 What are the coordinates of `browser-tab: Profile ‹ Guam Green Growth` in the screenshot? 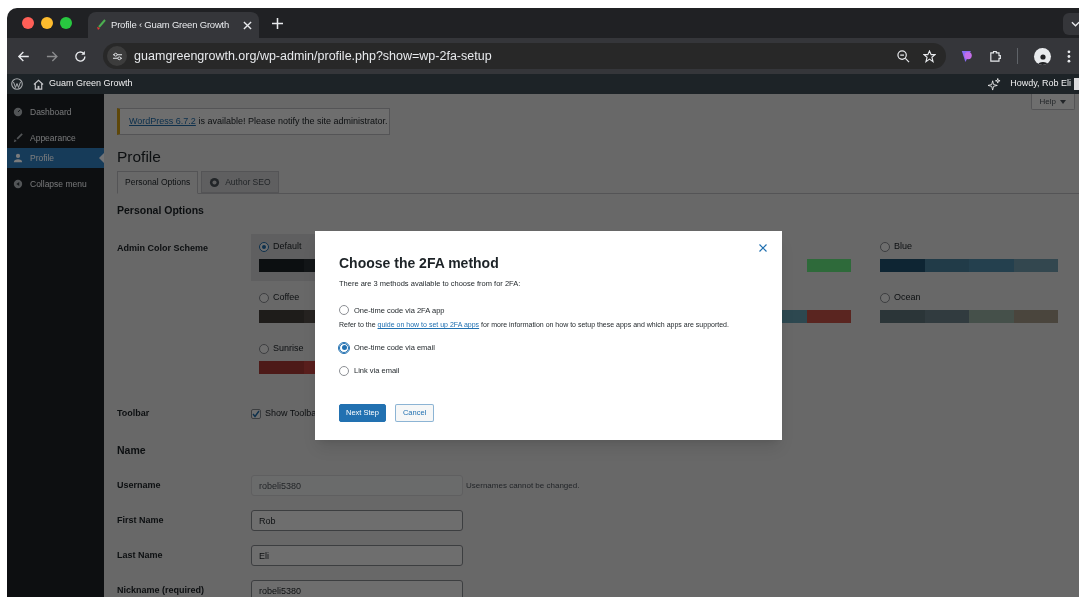 It's located at (173, 25).